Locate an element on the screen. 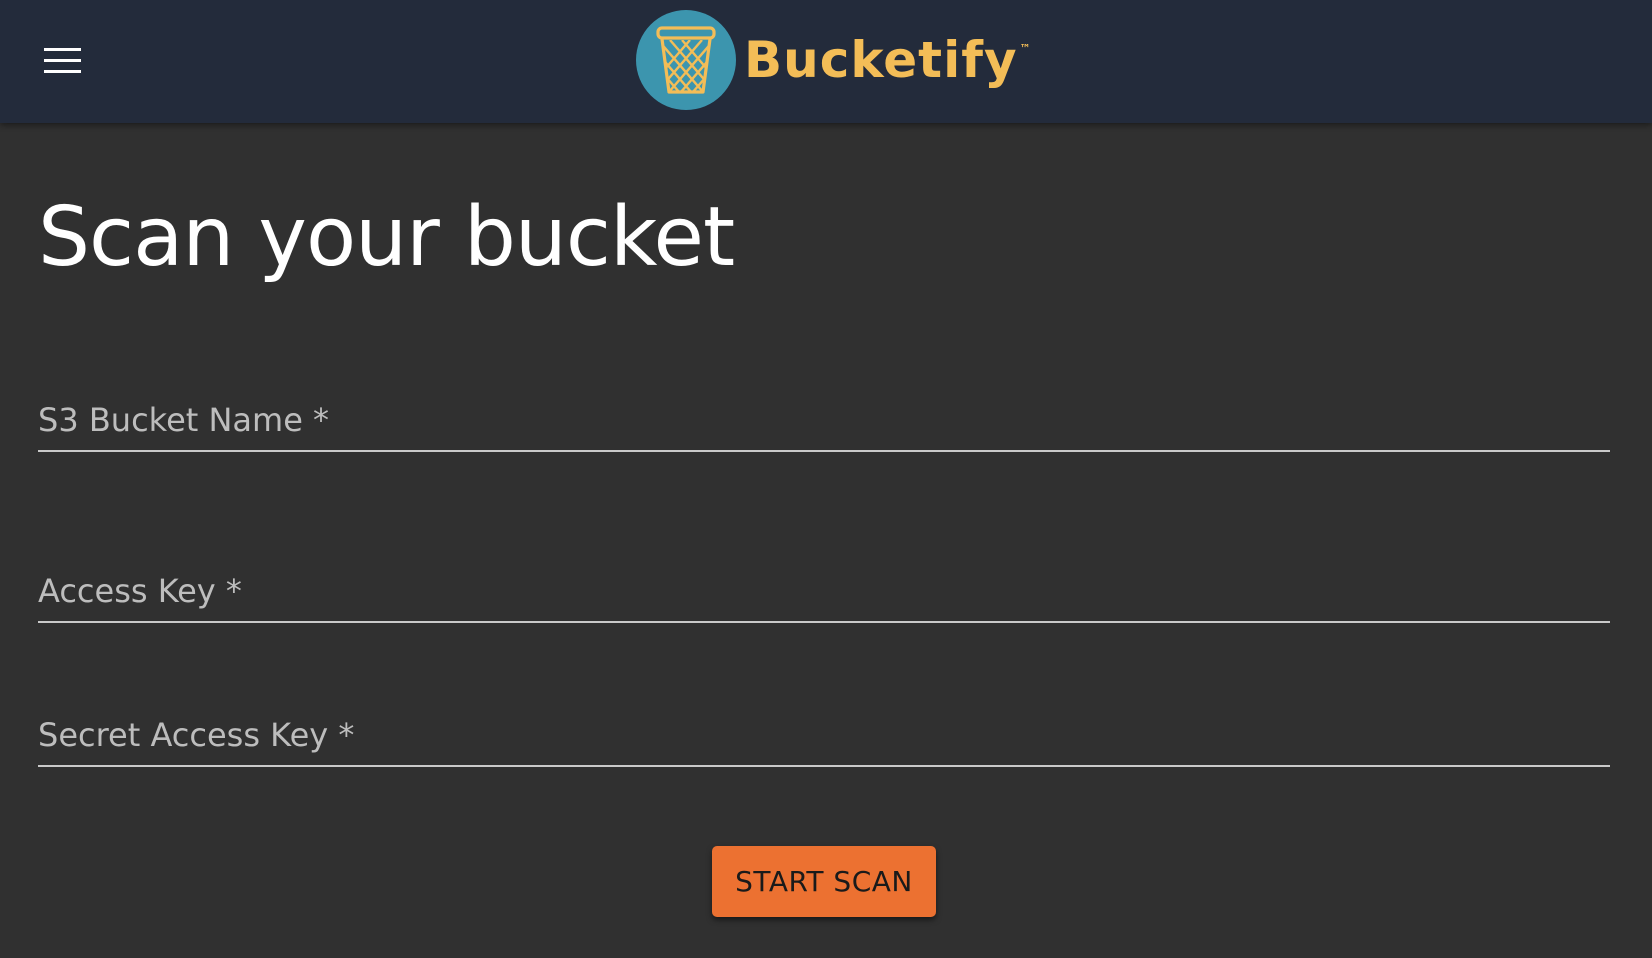  brand-logo-link: Bucketify ™ is located at coordinates (833, 60).